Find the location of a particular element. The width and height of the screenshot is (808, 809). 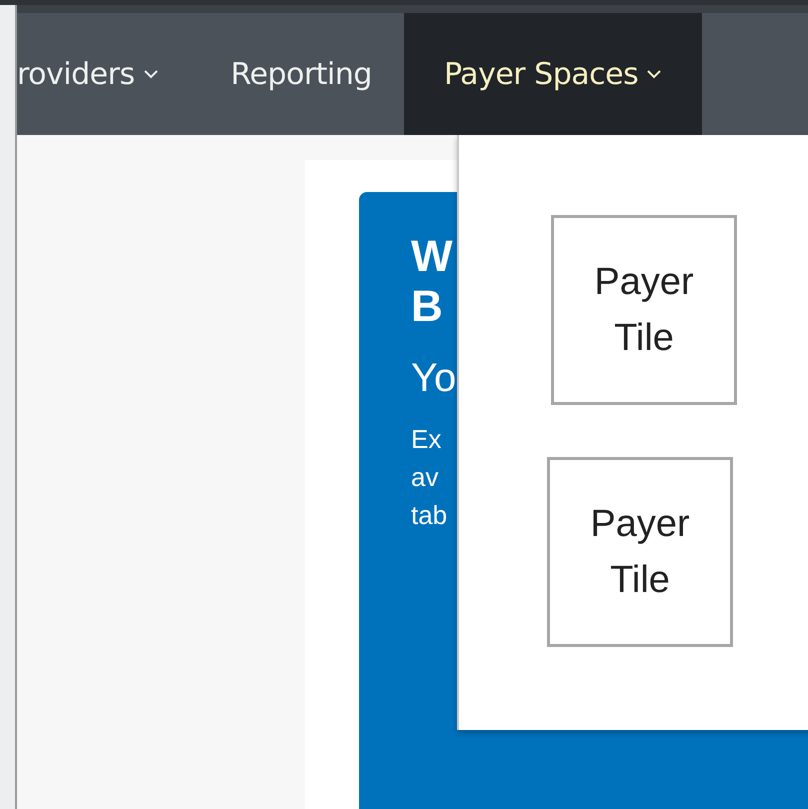

nav-link: roviders is located at coordinates (88, 74).